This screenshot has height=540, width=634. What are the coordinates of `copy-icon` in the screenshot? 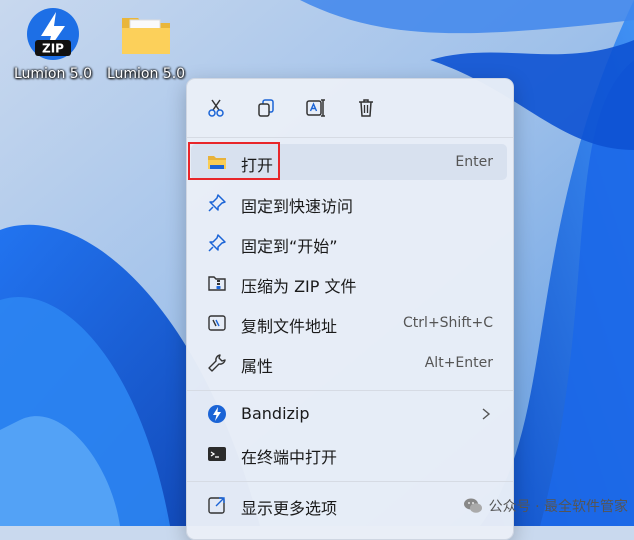 It's located at (266, 108).